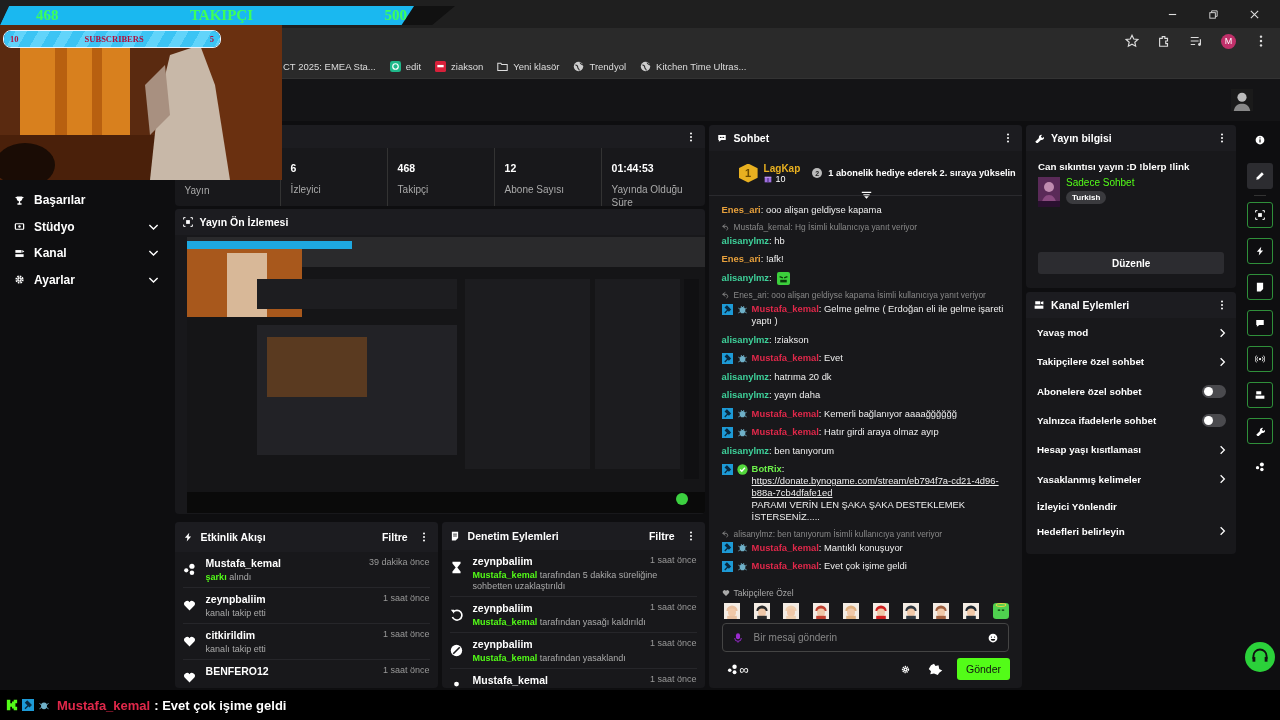 Image resolution: width=1280 pixels, height=720 pixels. Describe the element at coordinates (881, 487) in the screenshot. I see `donation-link: https://donate.bynogame.com/stream/eb794f7a-cd21-4d96-b88a-7cb4dfafe1ed` at that location.